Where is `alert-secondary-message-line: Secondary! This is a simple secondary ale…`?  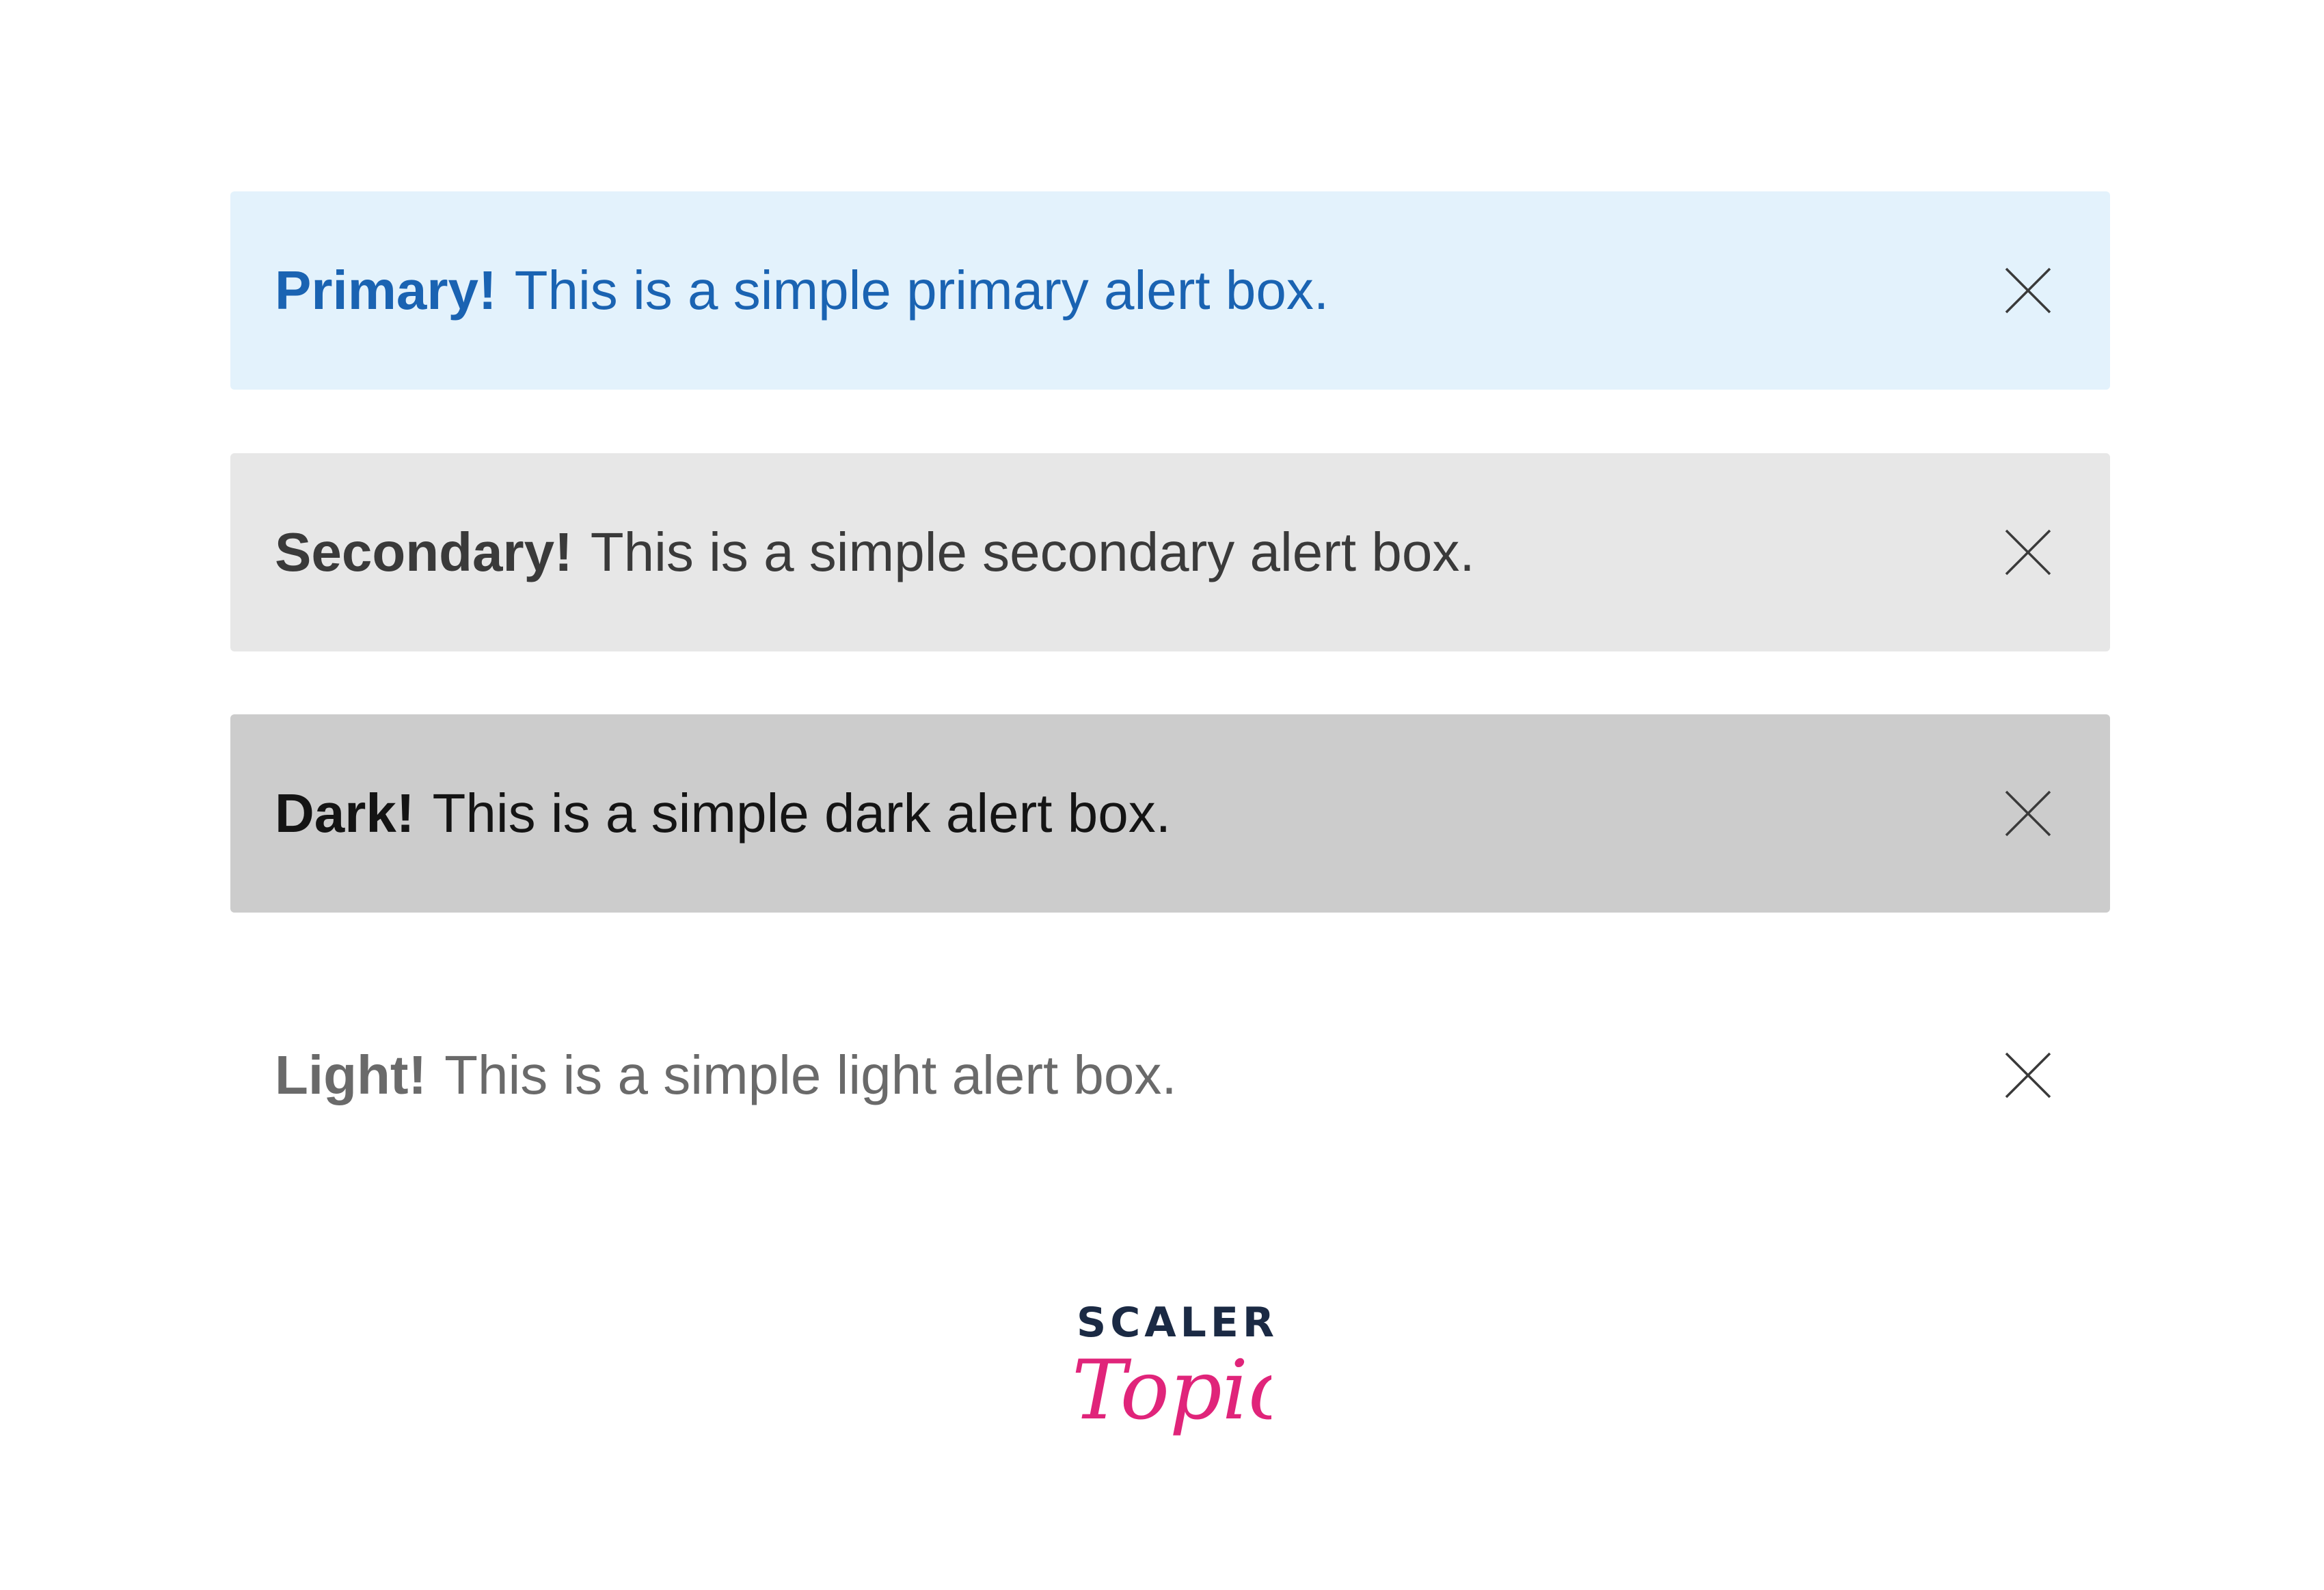
alert-secondary-message-line: Secondary! This is a simple secondary ale… is located at coordinates (1138, 552).